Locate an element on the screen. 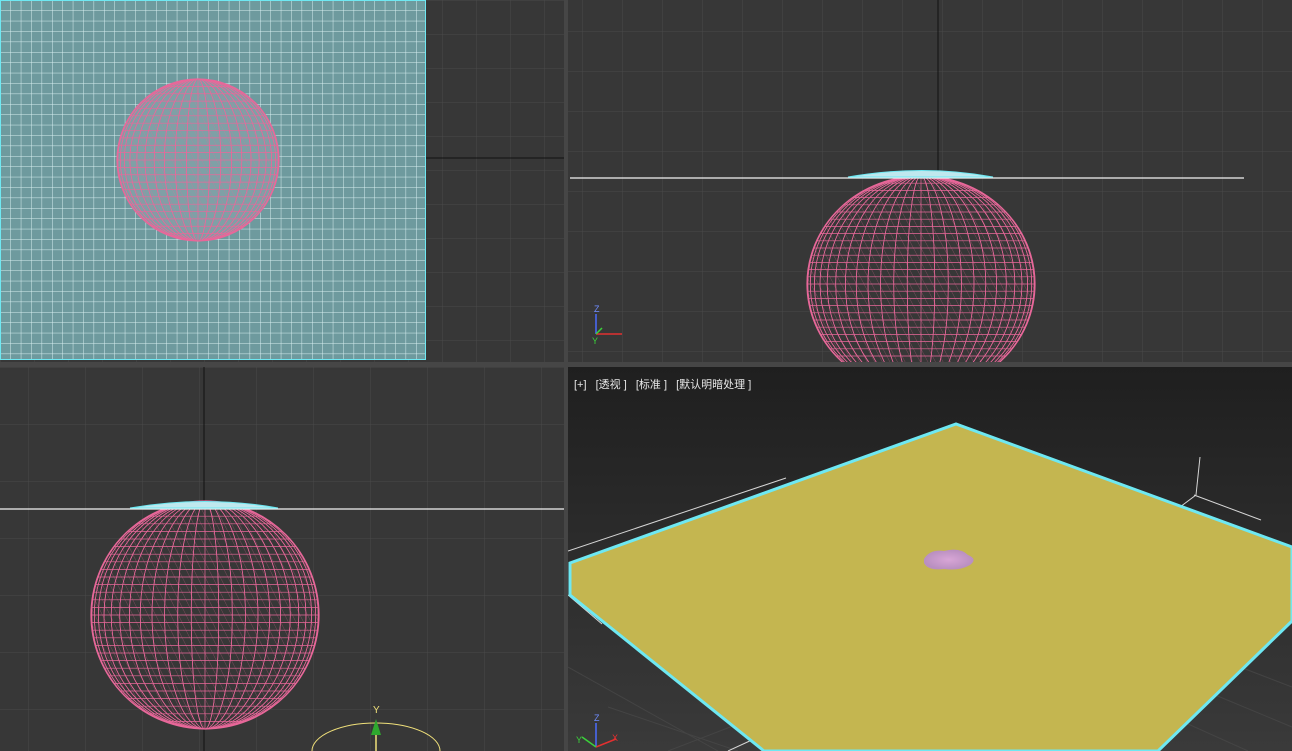  viewport-shading-menu: [标准 ] is located at coordinates (651, 385).